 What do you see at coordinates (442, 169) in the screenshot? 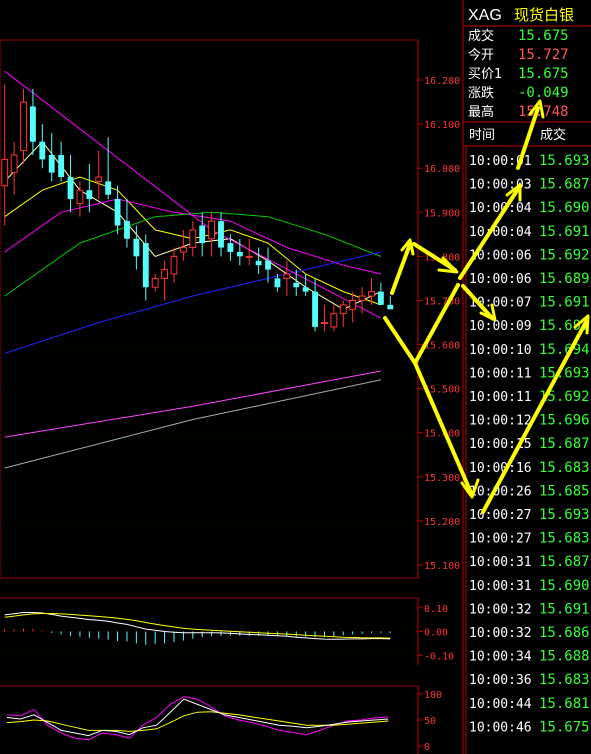
I see `price-tick-label: 16.000` at bounding box center [442, 169].